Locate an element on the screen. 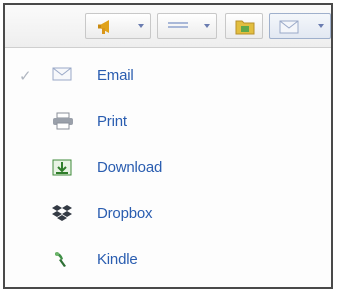  menu-item-label: Download is located at coordinates (130, 167).